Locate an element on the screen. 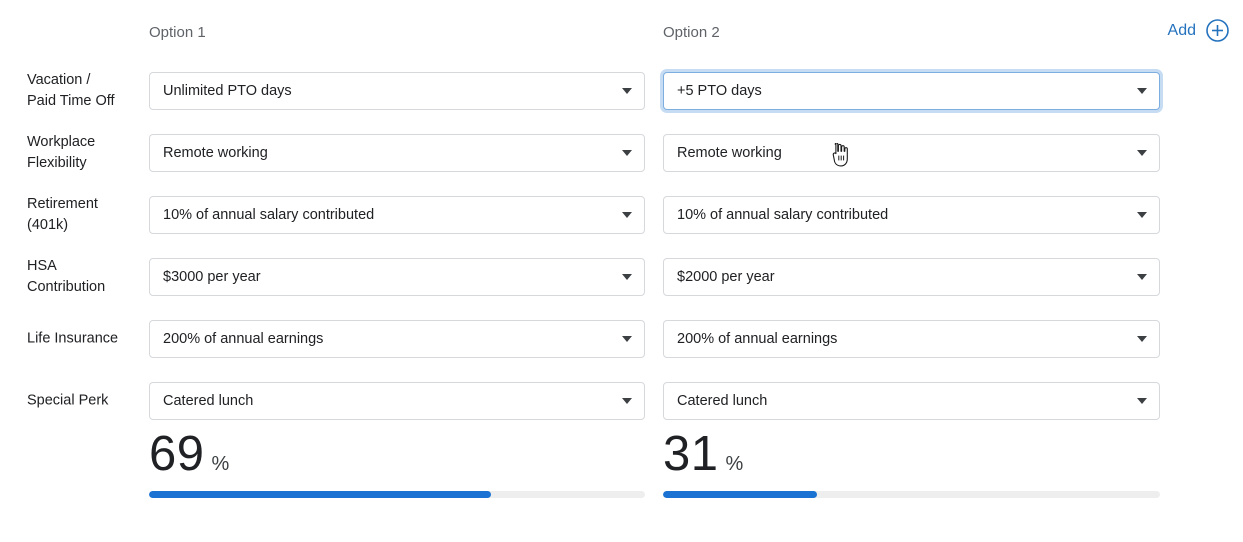 Image resolution: width=1243 pixels, height=542 pixels. score-percent-sign-option-2: % is located at coordinates (734, 464).